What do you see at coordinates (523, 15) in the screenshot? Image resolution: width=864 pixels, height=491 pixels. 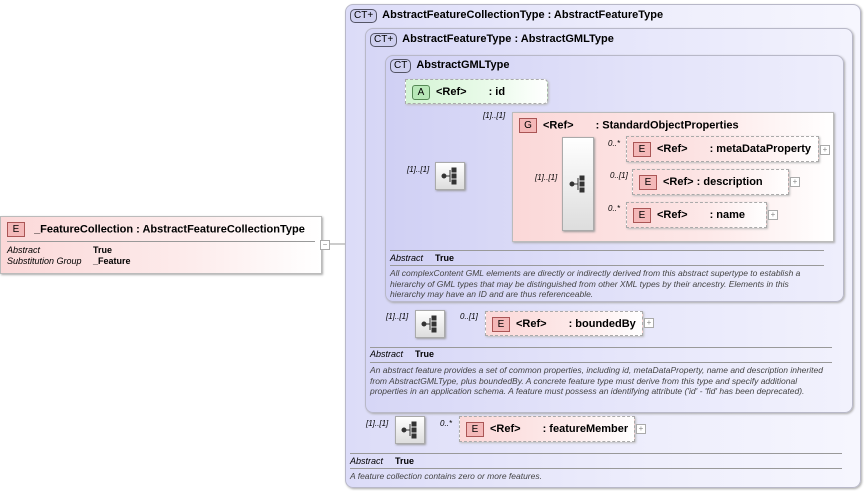 I see `ct-title: AbstractFeatureCollectionType` at bounding box center [523, 15].